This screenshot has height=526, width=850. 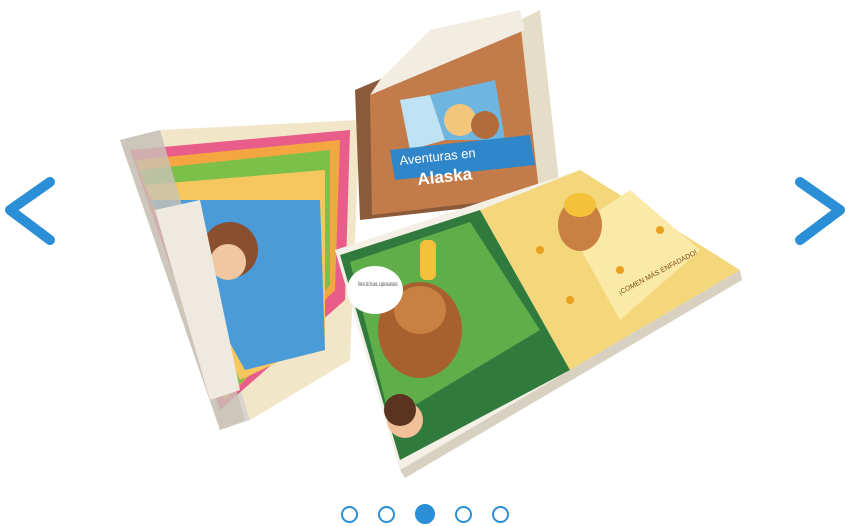 What do you see at coordinates (820, 211) in the screenshot?
I see `chevron-right-icon` at bounding box center [820, 211].